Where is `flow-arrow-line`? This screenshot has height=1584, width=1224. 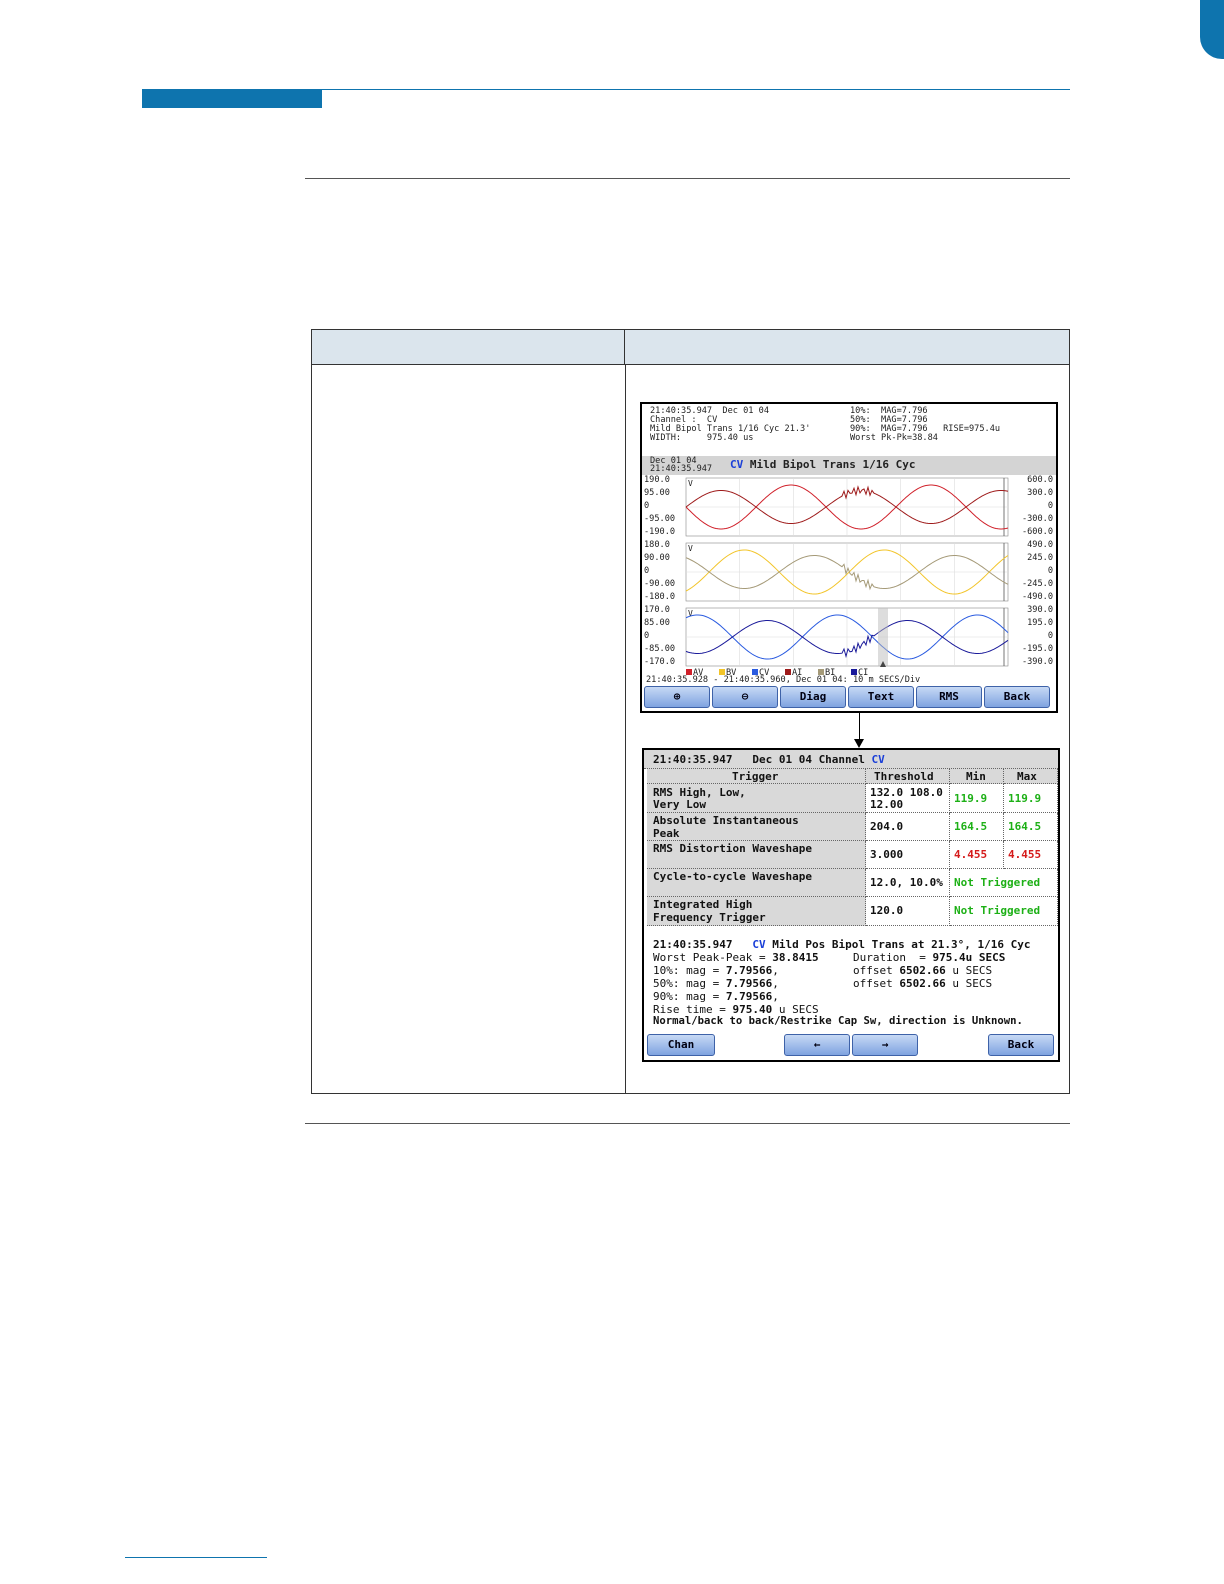 flow-arrow-line is located at coordinates (859, 727).